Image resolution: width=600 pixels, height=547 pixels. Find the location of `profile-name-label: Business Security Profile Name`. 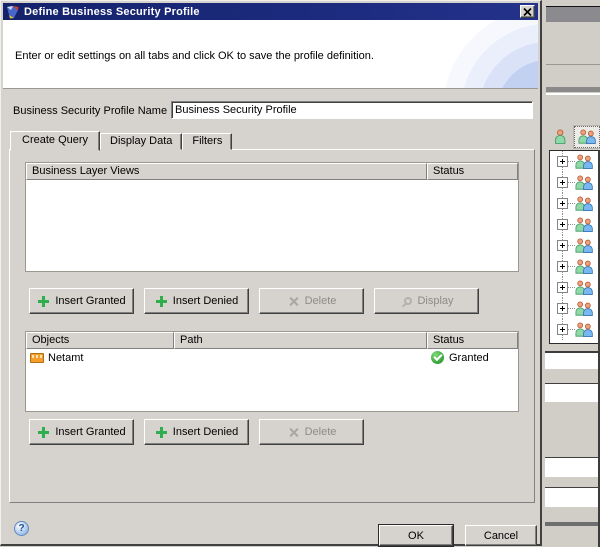

profile-name-label: Business Security Profile Name is located at coordinates (90, 111).